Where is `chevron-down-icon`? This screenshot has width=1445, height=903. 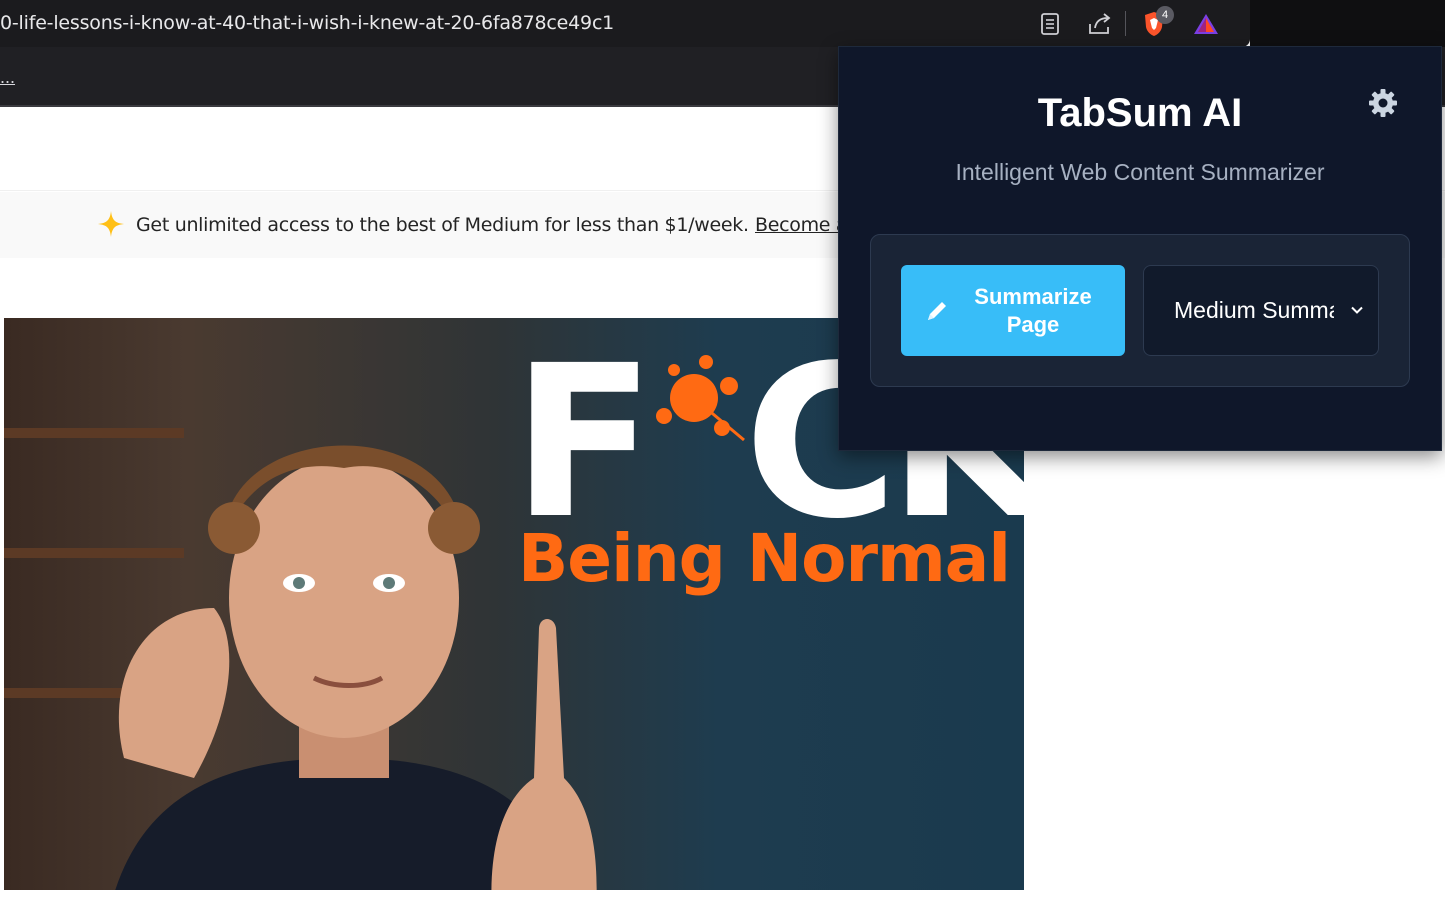
chevron-down-icon is located at coordinates (1357, 310).